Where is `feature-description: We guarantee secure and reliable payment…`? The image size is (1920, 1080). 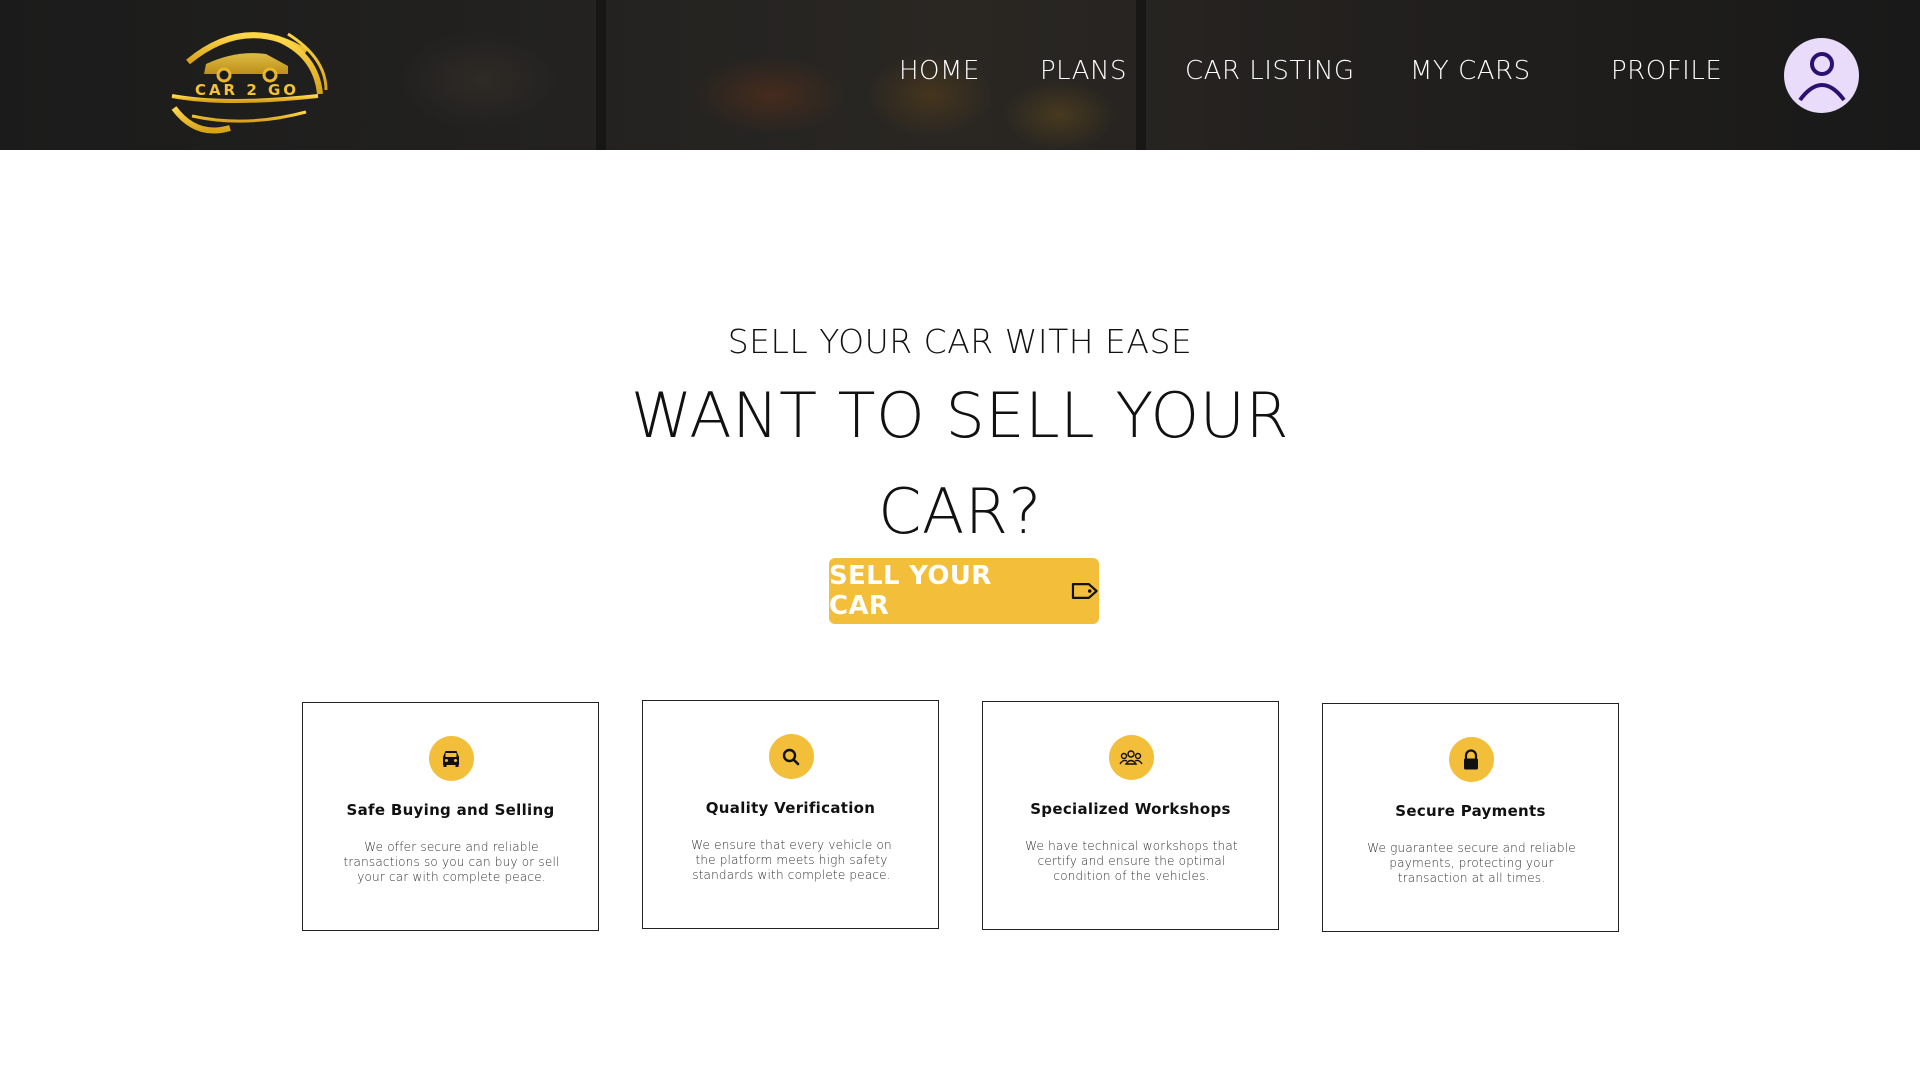
feature-description: We guarantee secure and reliable payment… is located at coordinates (1471, 863).